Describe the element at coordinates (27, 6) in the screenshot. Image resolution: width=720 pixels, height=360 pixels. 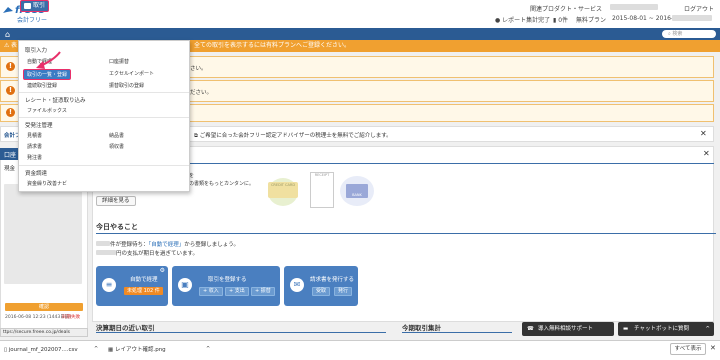
I see `transaction-icon` at that location.